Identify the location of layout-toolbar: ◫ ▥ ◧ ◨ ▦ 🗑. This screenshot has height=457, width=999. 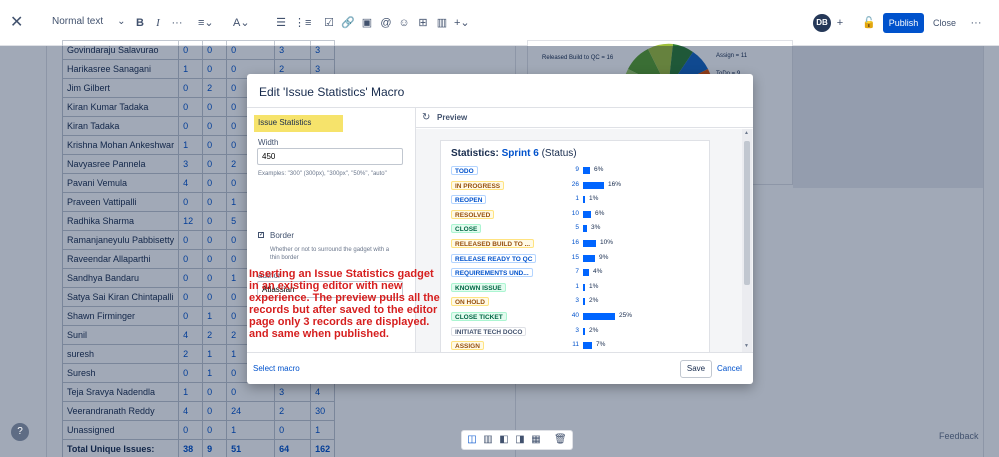
(517, 440).